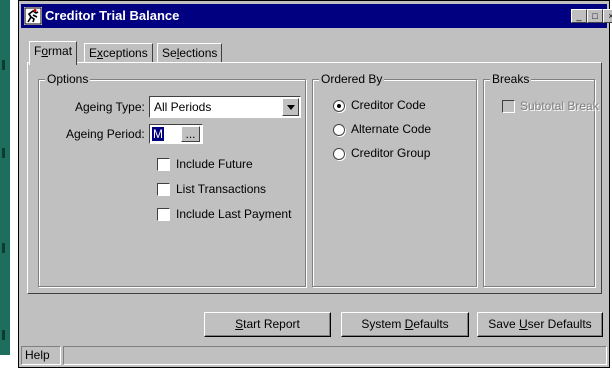 Image resolution: width=612 pixels, height=370 pixels. I want to click on list-transactions-checkbox, so click(163, 189).